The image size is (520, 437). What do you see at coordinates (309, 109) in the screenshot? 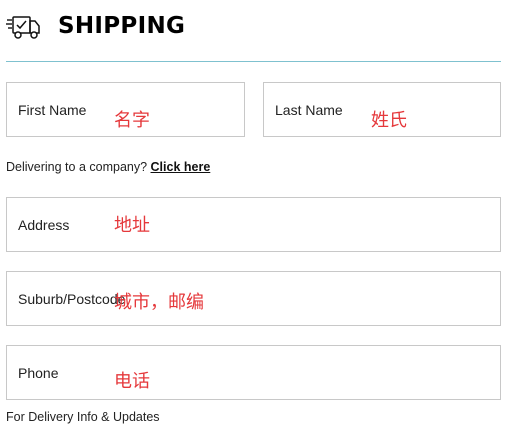
I see `last-name-label: Last Name` at bounding box center [309, 109].